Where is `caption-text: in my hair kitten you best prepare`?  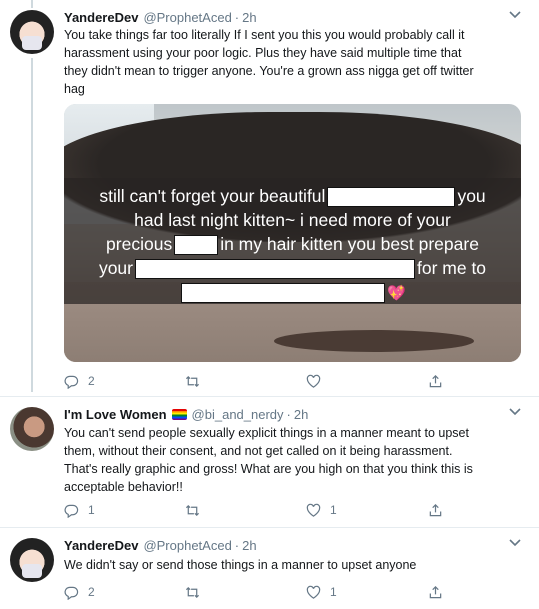 caption-text: in my hair kitten you best prepare is located at coordinates (349, 244).